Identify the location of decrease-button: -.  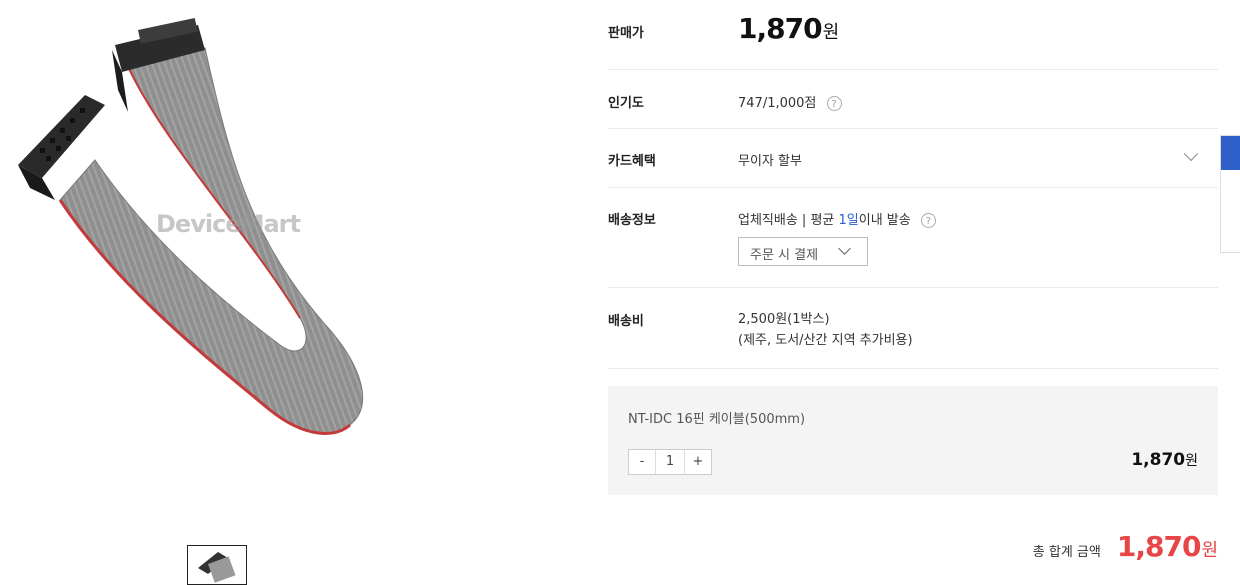
(642, 462).